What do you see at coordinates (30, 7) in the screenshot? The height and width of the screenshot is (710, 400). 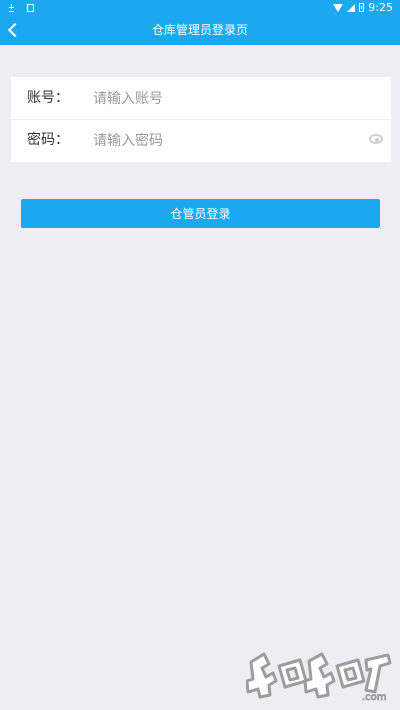 I see `app-notification-icon` at bounding box center [30, 7].